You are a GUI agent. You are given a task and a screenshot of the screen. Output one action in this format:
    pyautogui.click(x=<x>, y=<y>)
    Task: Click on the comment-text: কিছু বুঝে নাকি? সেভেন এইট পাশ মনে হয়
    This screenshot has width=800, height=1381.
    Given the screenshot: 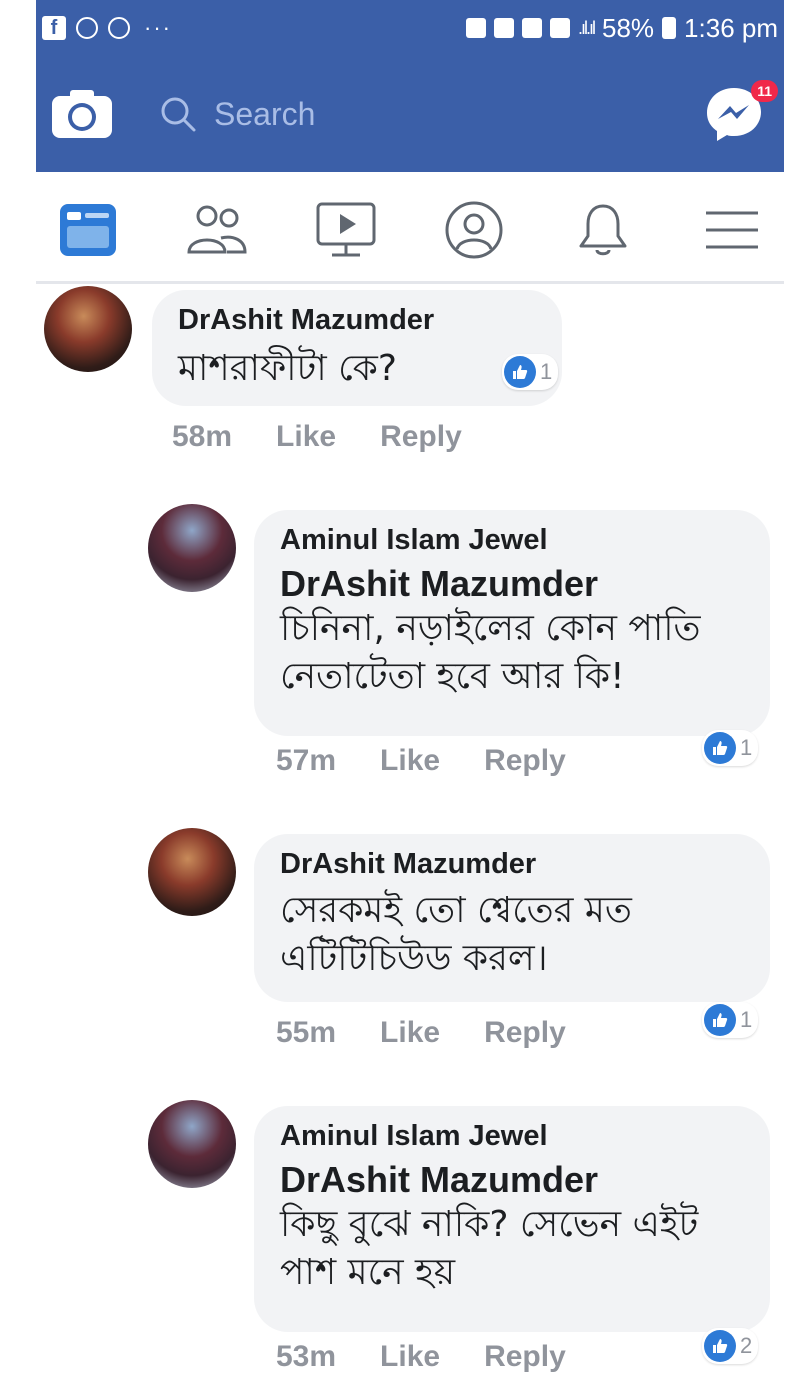 What is the action you would take?
    pyautogui.click(x=489, y=1248)
    